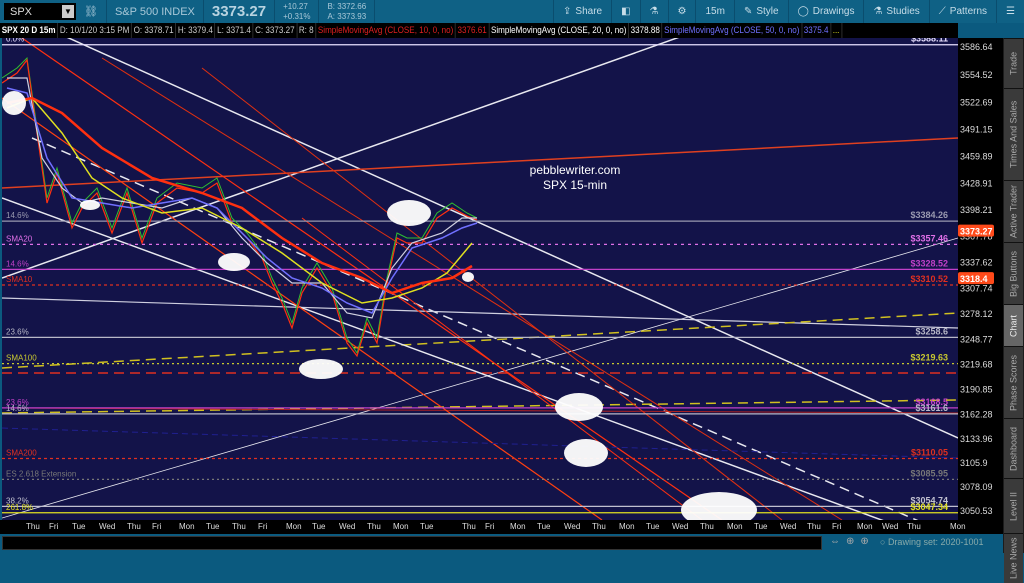 The height and width of the screenshot is (583, 1024). I want to click on y-tick-label: 3491.15, so click(976, 130).